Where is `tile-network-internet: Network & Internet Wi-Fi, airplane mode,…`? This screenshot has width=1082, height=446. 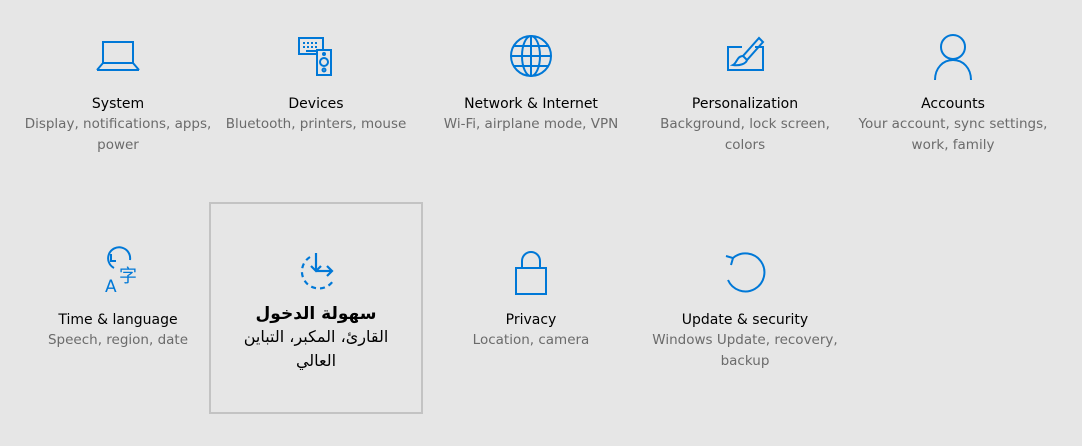
tile-network-internet: Network & Internet Wi-Fi, airplane mode,… is located at coordinates (531, 82).